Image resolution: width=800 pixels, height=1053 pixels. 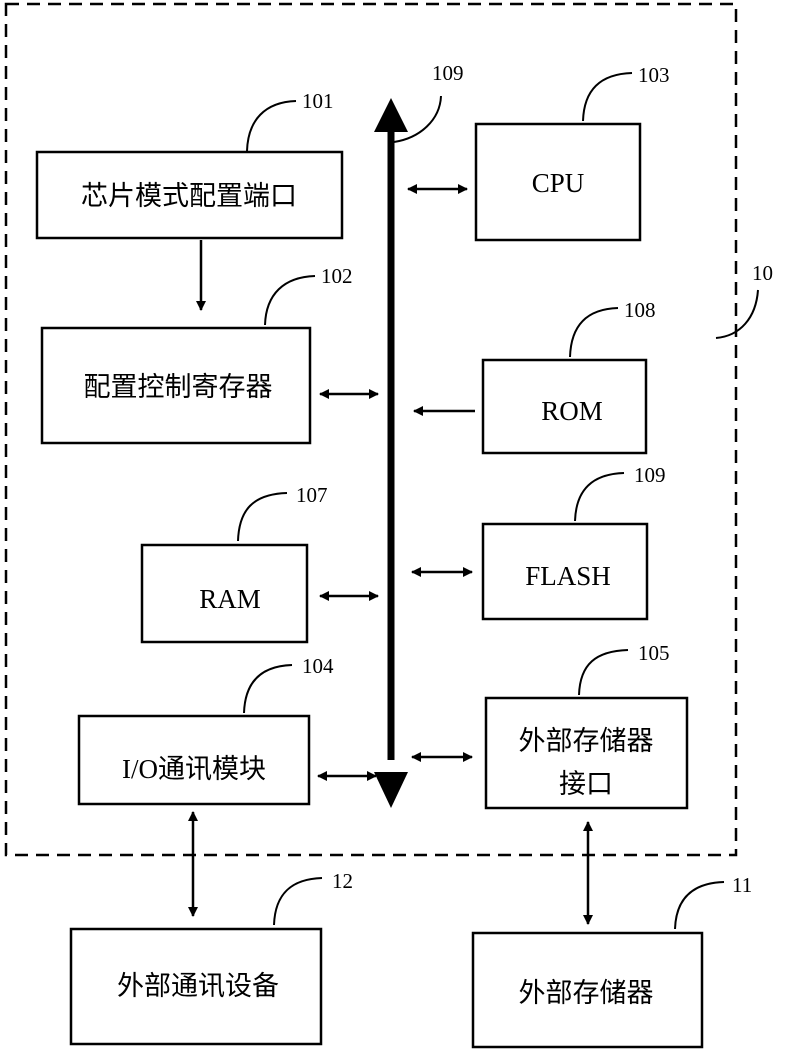 What do you see at coordinates (230, 599) in the screenshot?
I see `block-ram-label: RAM` at bounding box center [230, 599].